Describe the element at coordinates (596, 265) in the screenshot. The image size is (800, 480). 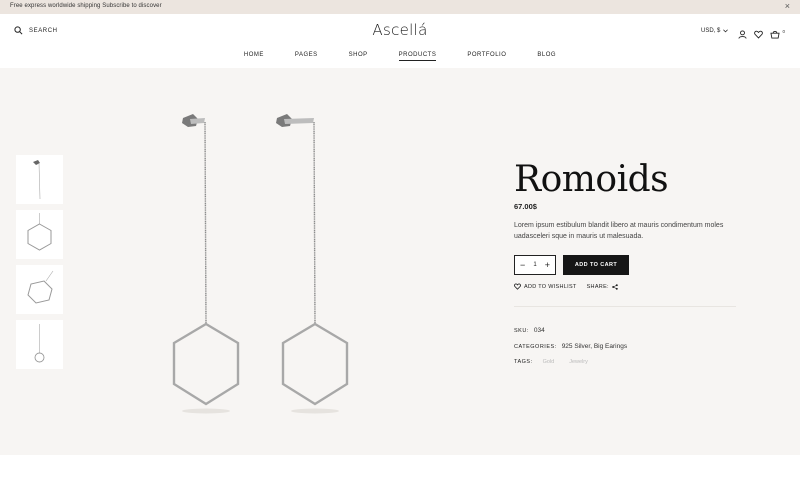
I see `add-to-cart-button: ADD TO CART` at that location.